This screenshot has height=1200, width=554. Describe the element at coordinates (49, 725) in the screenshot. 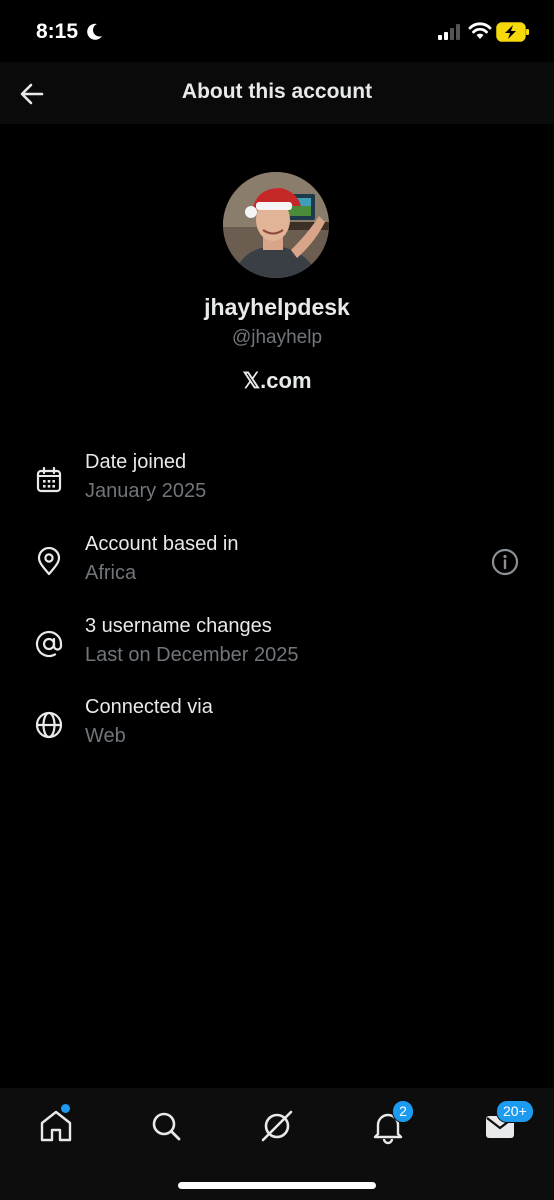

I see `globe-icon` at that location.